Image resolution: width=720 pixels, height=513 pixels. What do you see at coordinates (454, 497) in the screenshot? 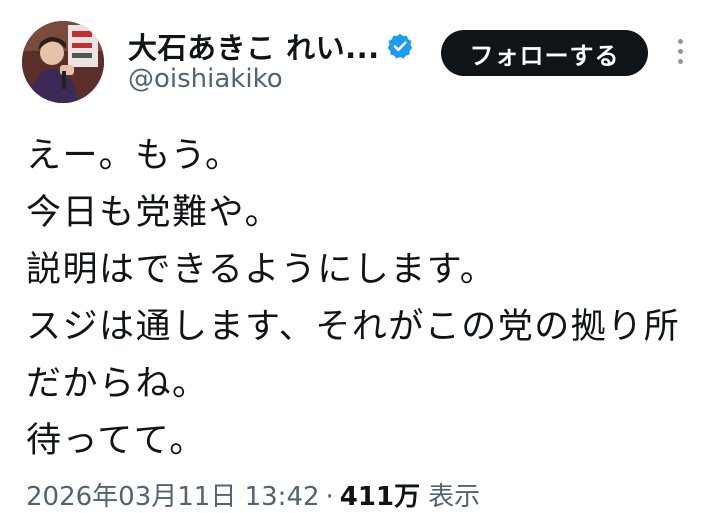
I see `views-label: 表示` at bounding box center [454, 497].